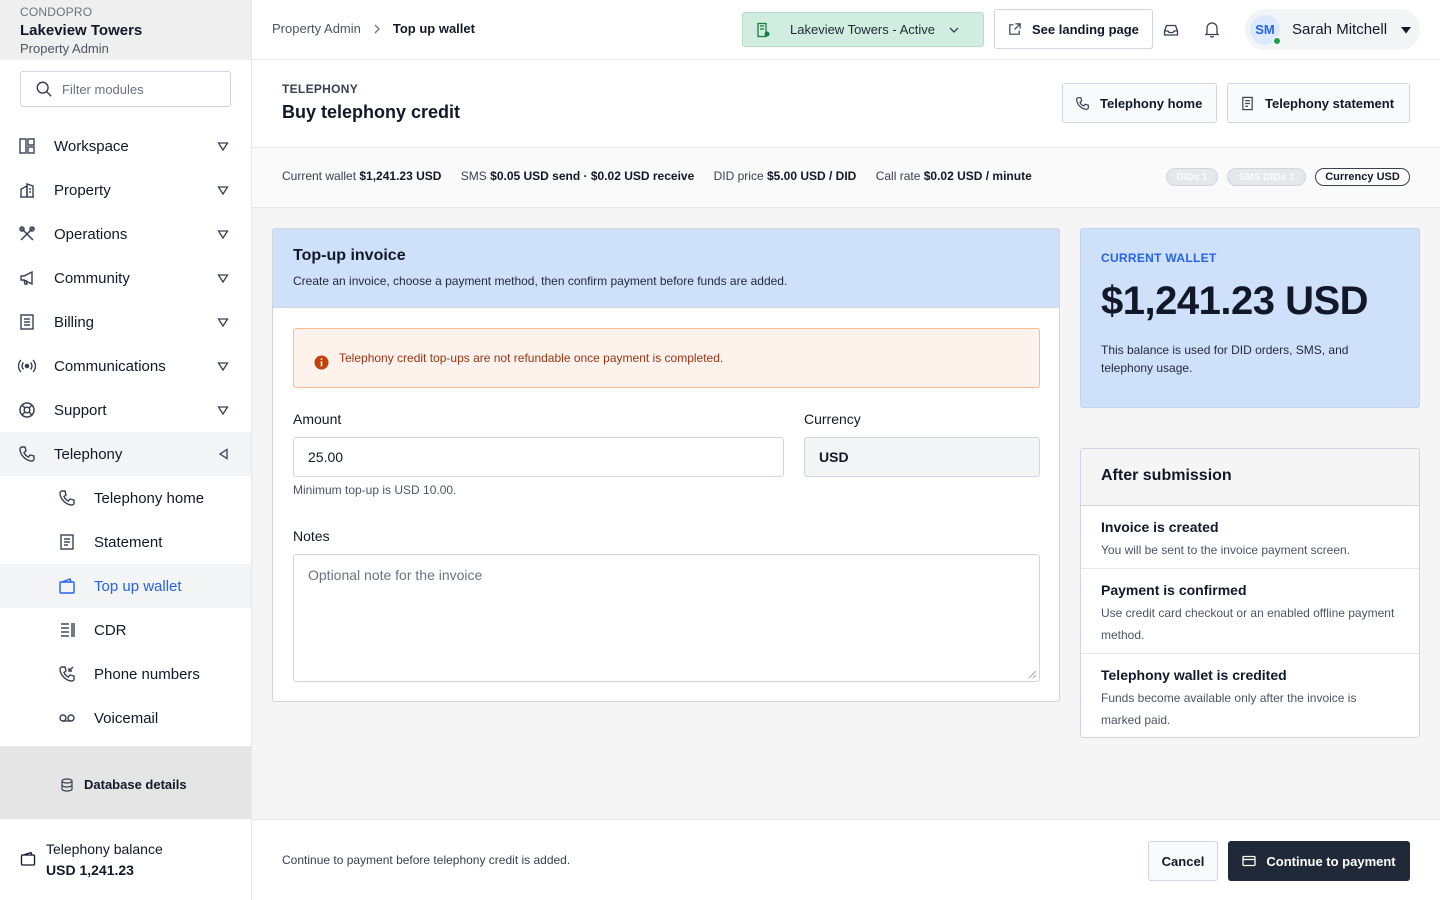  I want to click on sidebar-item-phone-numbers: Phone numbers, so click(125, 674).